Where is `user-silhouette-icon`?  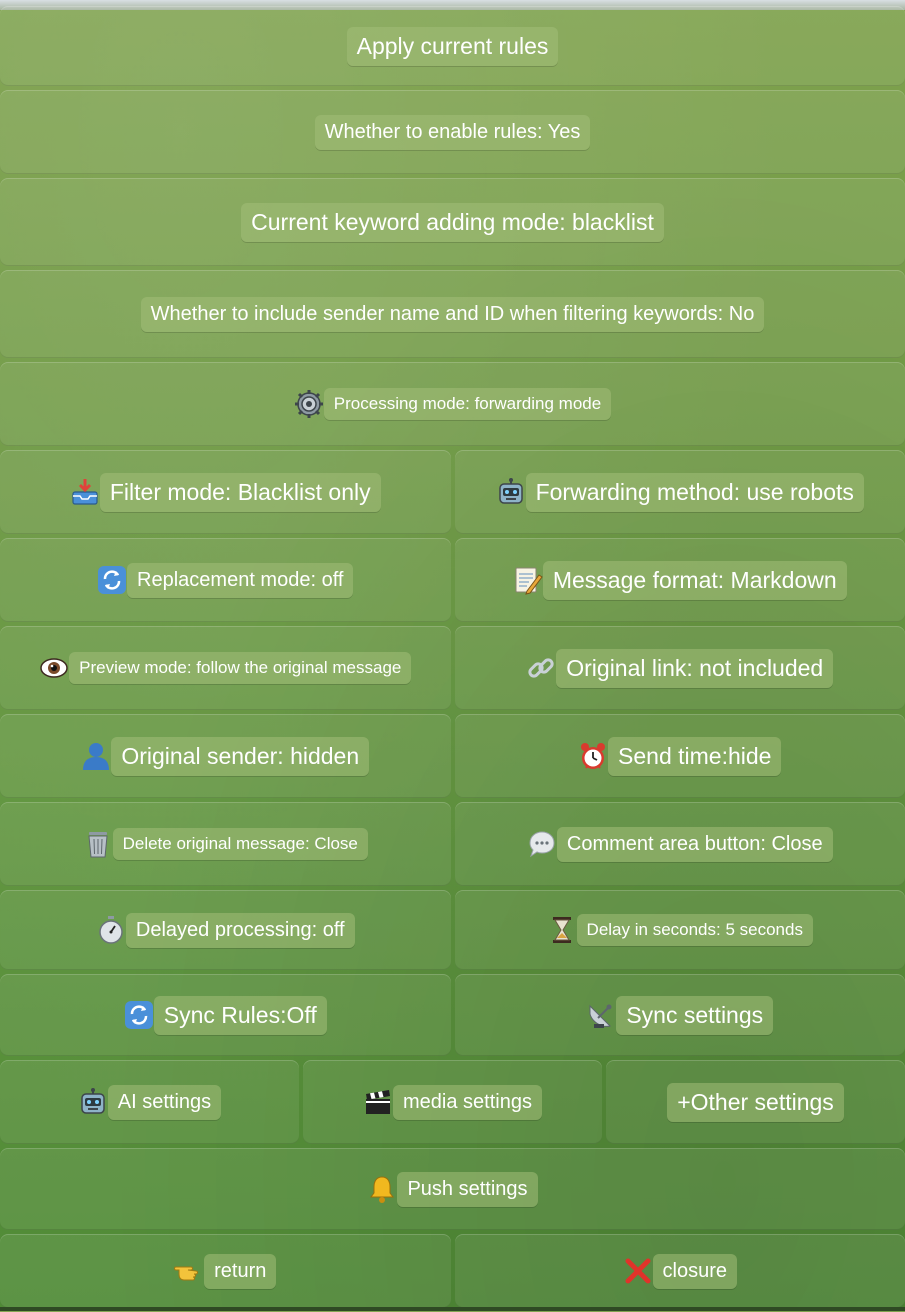 user-silhouette-icon is located at coordinates (96, 756).